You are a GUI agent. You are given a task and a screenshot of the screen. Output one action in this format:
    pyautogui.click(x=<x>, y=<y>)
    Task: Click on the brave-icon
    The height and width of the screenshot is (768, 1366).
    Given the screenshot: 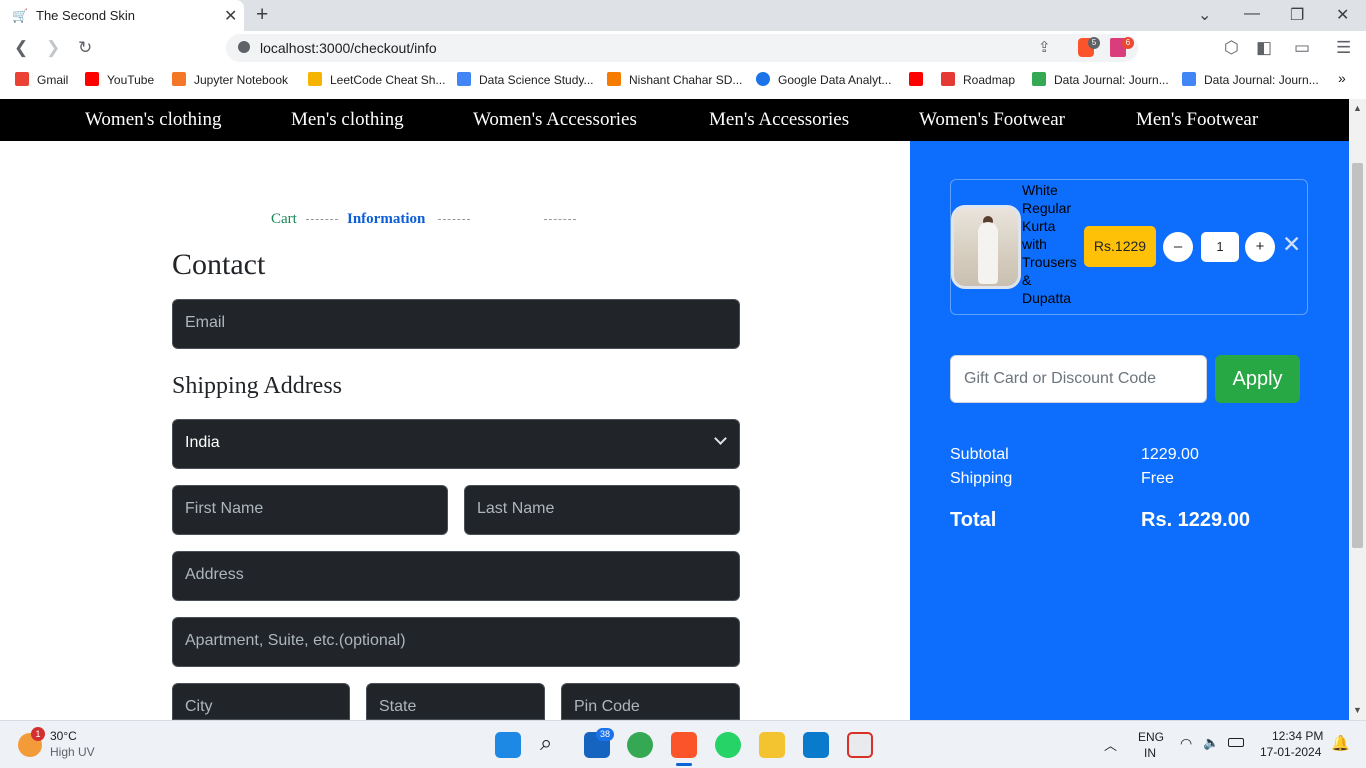 What is the action you would take?
    pyautogui.click(x=684, y=745)
    